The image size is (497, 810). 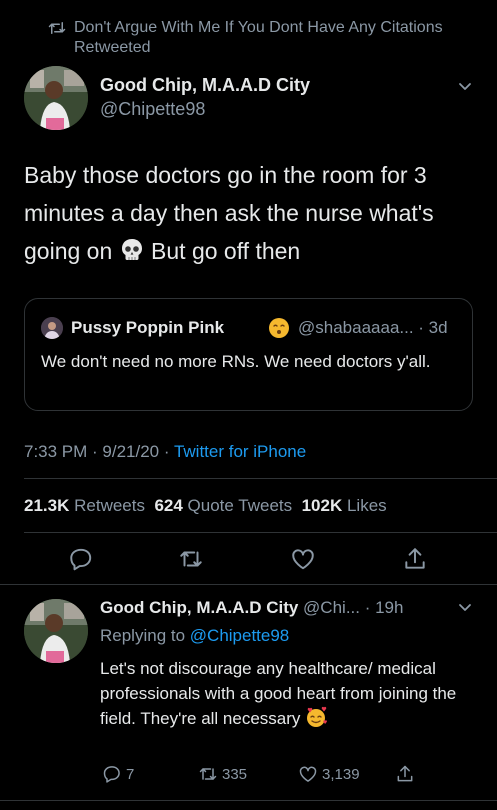 I want to click on quoted-author-name: Pussy Poppin Pink, so click(x=147, y=328).